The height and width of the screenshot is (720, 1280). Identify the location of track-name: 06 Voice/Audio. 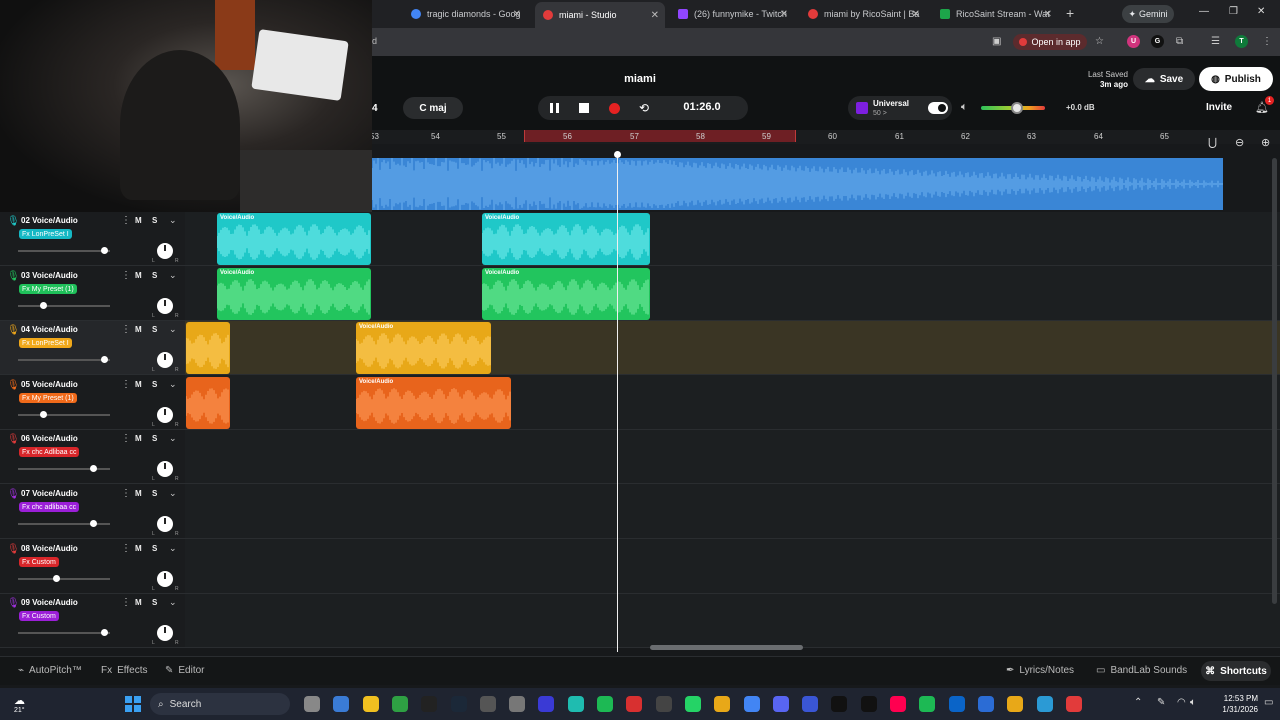
(49, 438).